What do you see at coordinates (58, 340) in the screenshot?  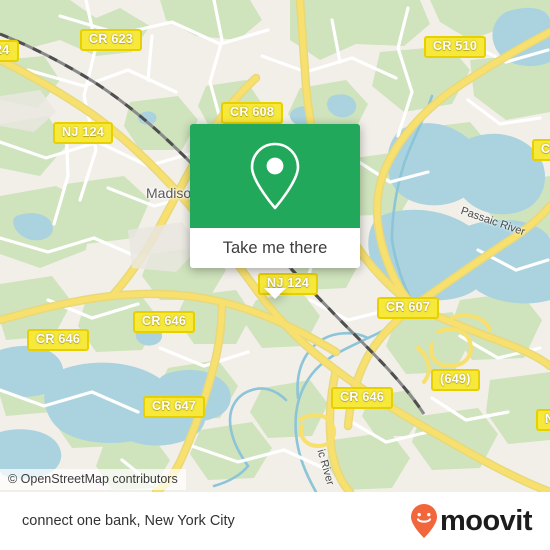 I see `route-shield-cr-646-west: CR 646` at bounding box center [58, 340].